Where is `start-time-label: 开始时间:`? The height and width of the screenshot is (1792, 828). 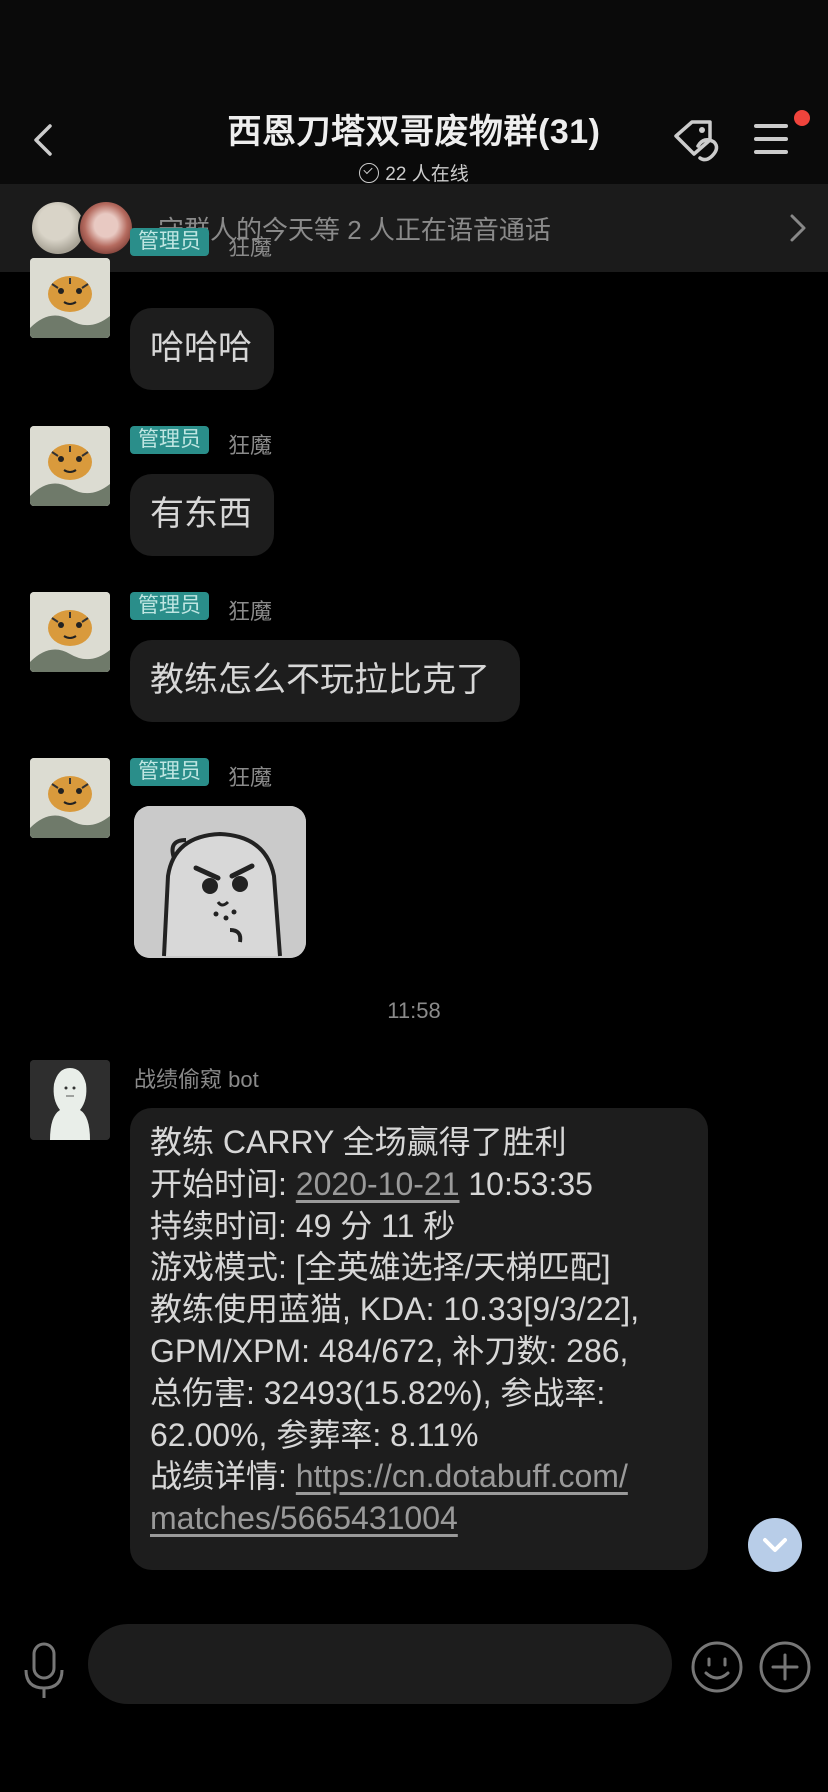 start-time-label: 开始时间: is located at coordinates (223, 1183).